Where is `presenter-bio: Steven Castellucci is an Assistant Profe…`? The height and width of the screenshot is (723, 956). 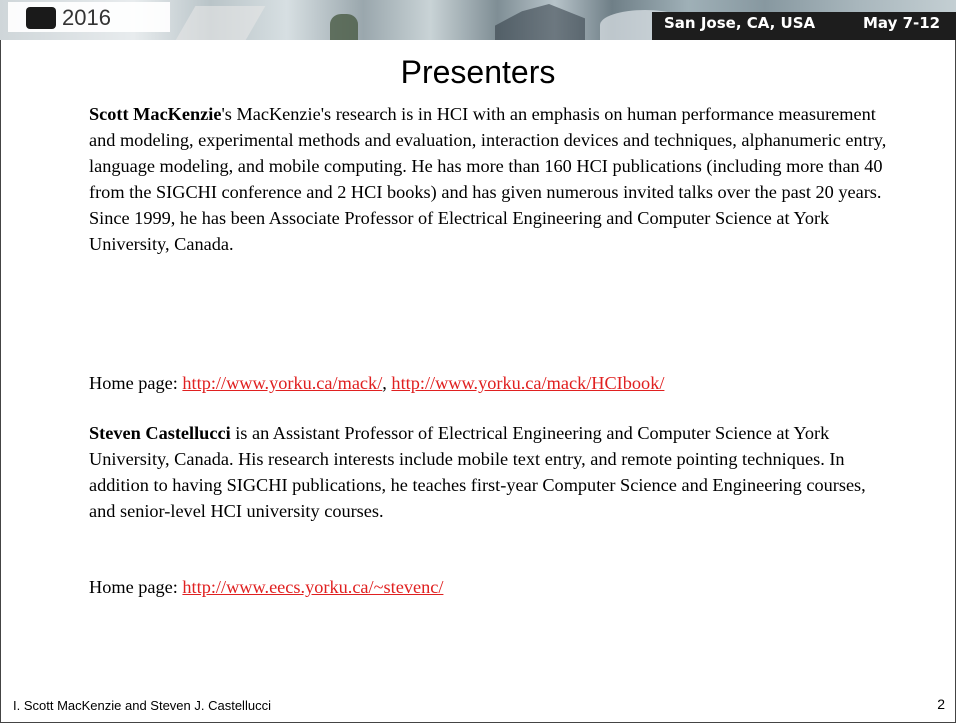
presenter-bio: Steven Castellucci is an Assistant Profe… is located at coordinates (489, 472).